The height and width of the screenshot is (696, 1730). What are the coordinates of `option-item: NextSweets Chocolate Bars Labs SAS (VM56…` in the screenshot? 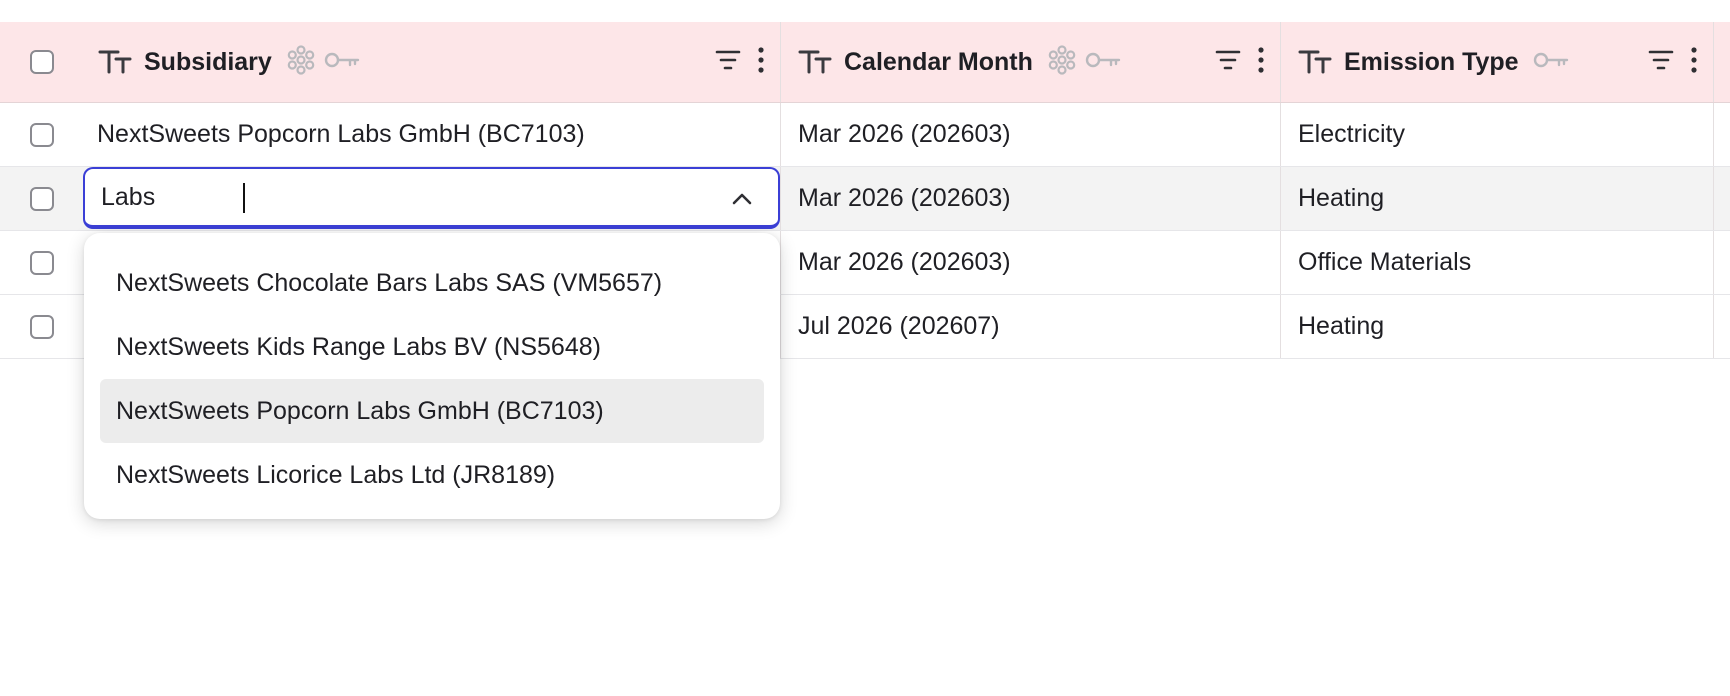 It's located at (432, 283).